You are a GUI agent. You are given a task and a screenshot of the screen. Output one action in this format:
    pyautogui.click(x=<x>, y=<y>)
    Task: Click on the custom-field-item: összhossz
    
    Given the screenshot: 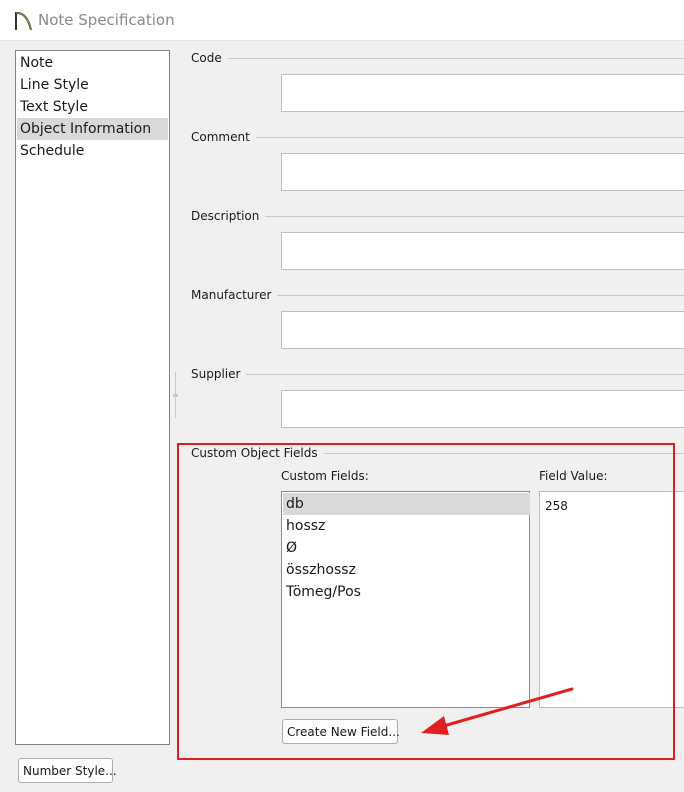 What is the action you would take?
    pyautogui.click(x=406, y=570)
    